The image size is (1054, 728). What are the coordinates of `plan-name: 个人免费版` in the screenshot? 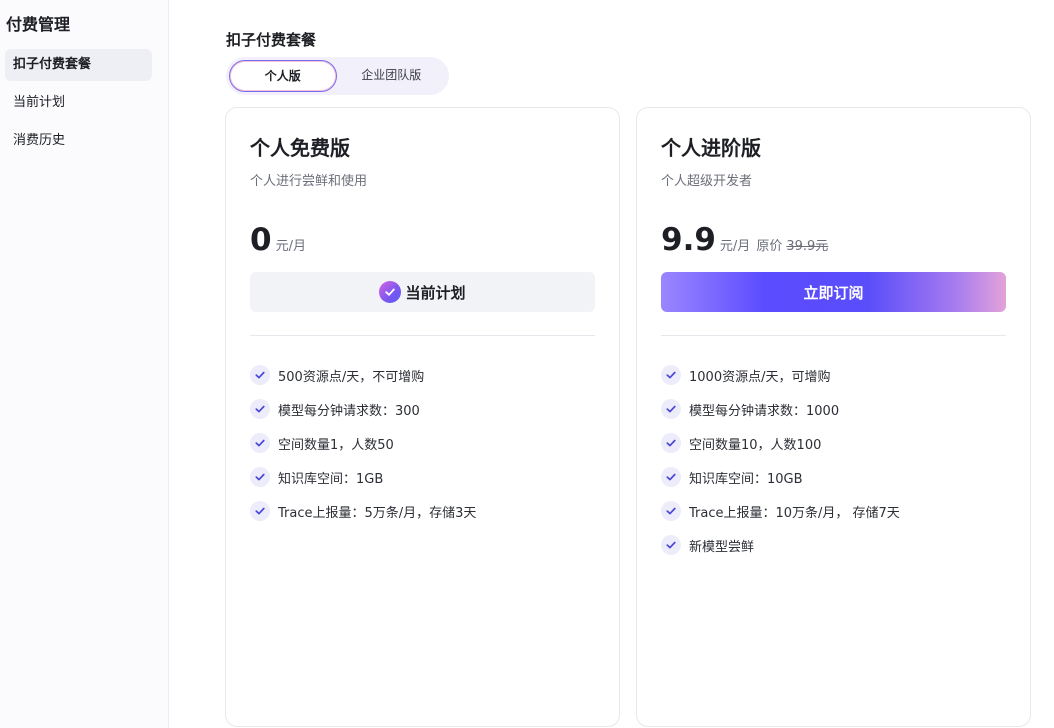 It's located at (300, 148).